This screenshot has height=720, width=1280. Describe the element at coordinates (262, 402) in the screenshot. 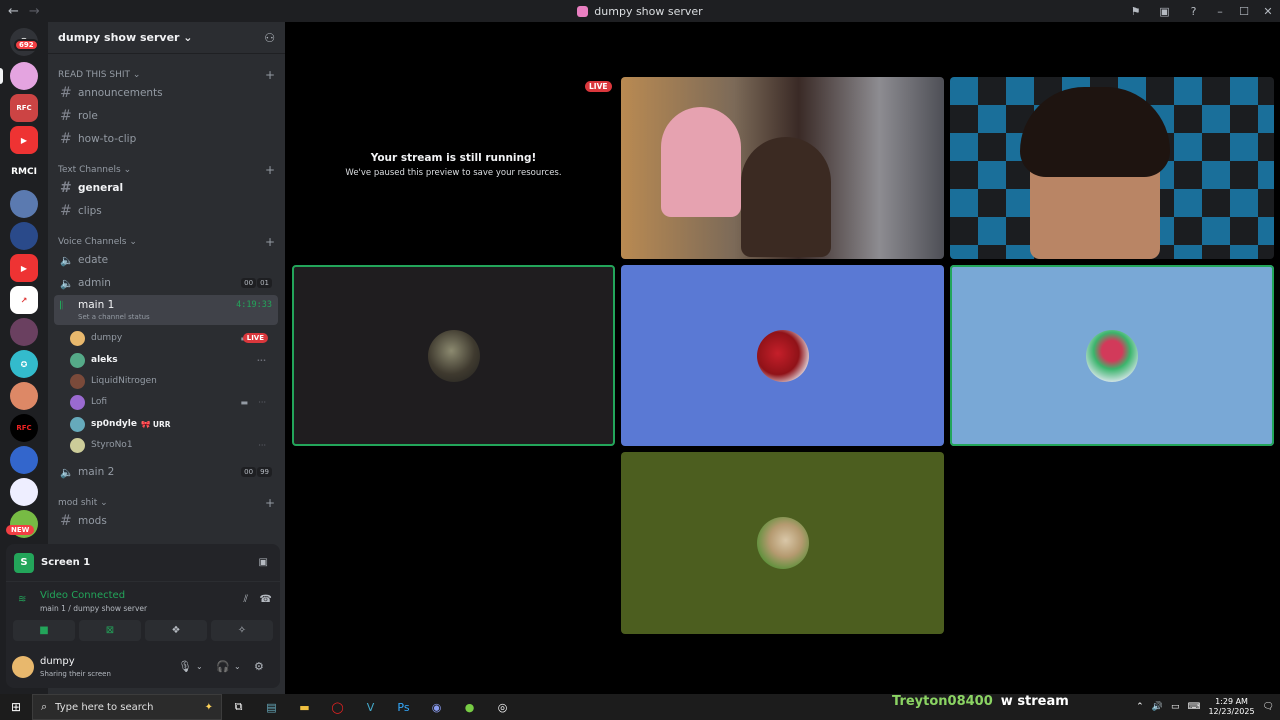

I see `more-icon: ···` at that location.